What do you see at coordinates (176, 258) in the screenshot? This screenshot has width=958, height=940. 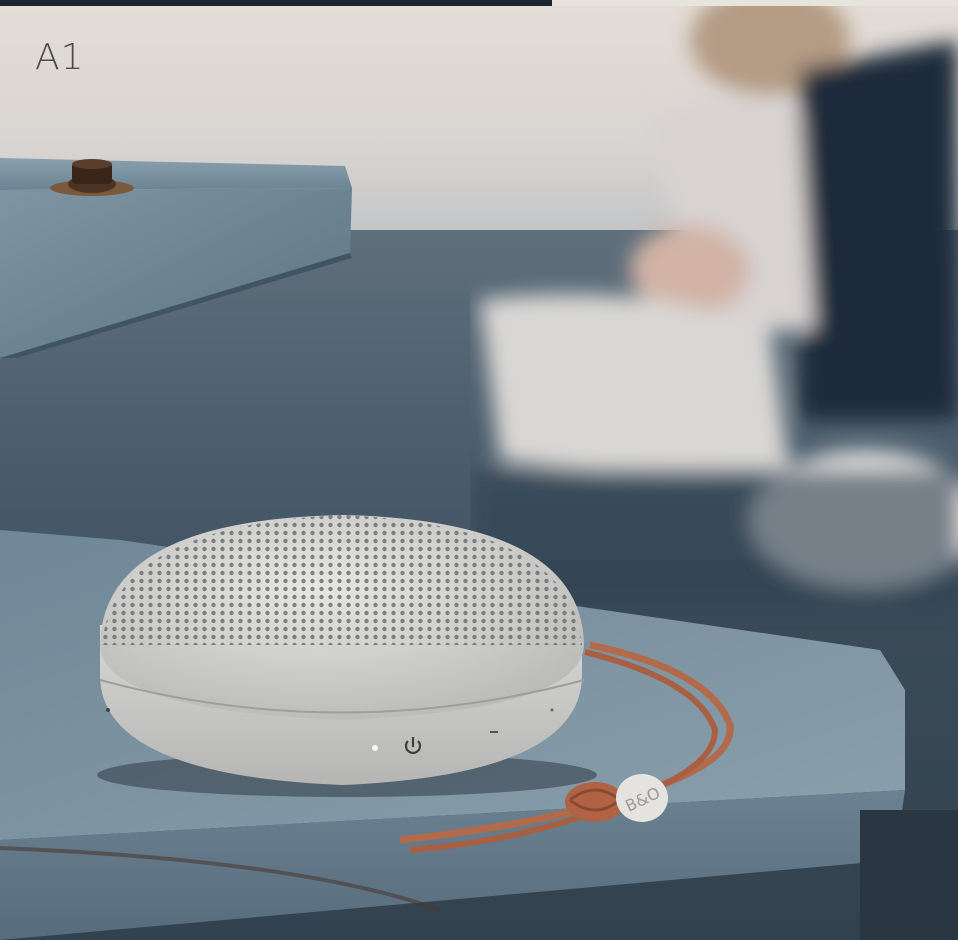 I see `upper-ledge` at bounding box center [176, 258].